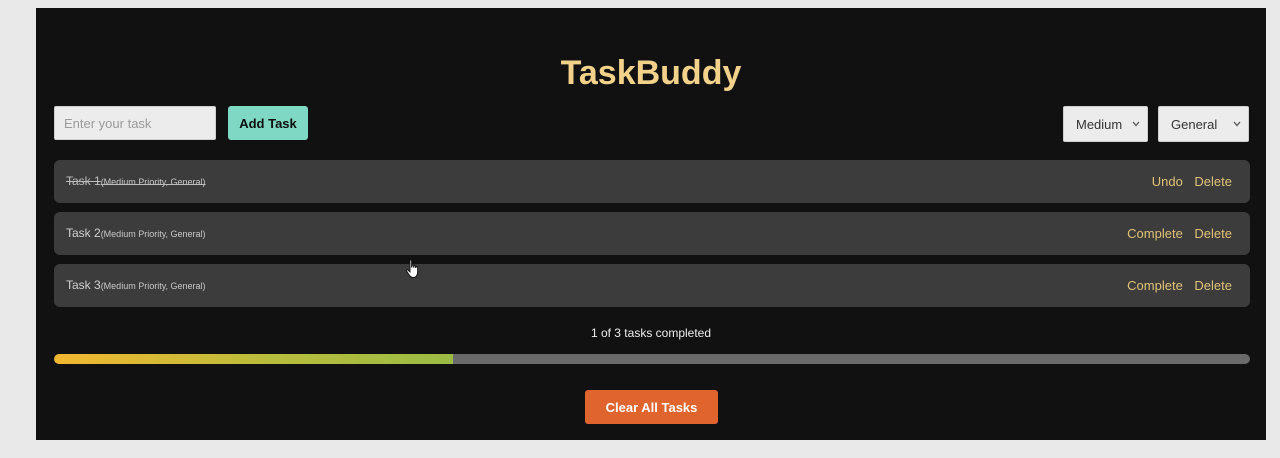 This screenshot has height=458, width=1280. I want to click on category-select-value: General, so click(1194, 124).